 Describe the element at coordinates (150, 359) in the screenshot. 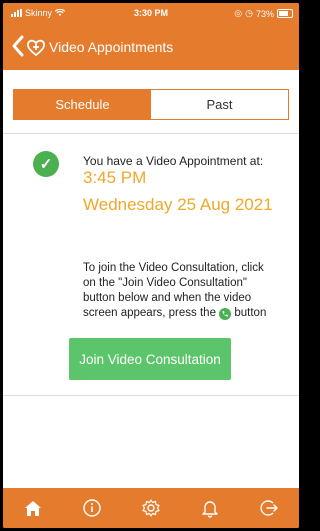

I see `join-video-consultation-button: Join Video Consultation` at that location.